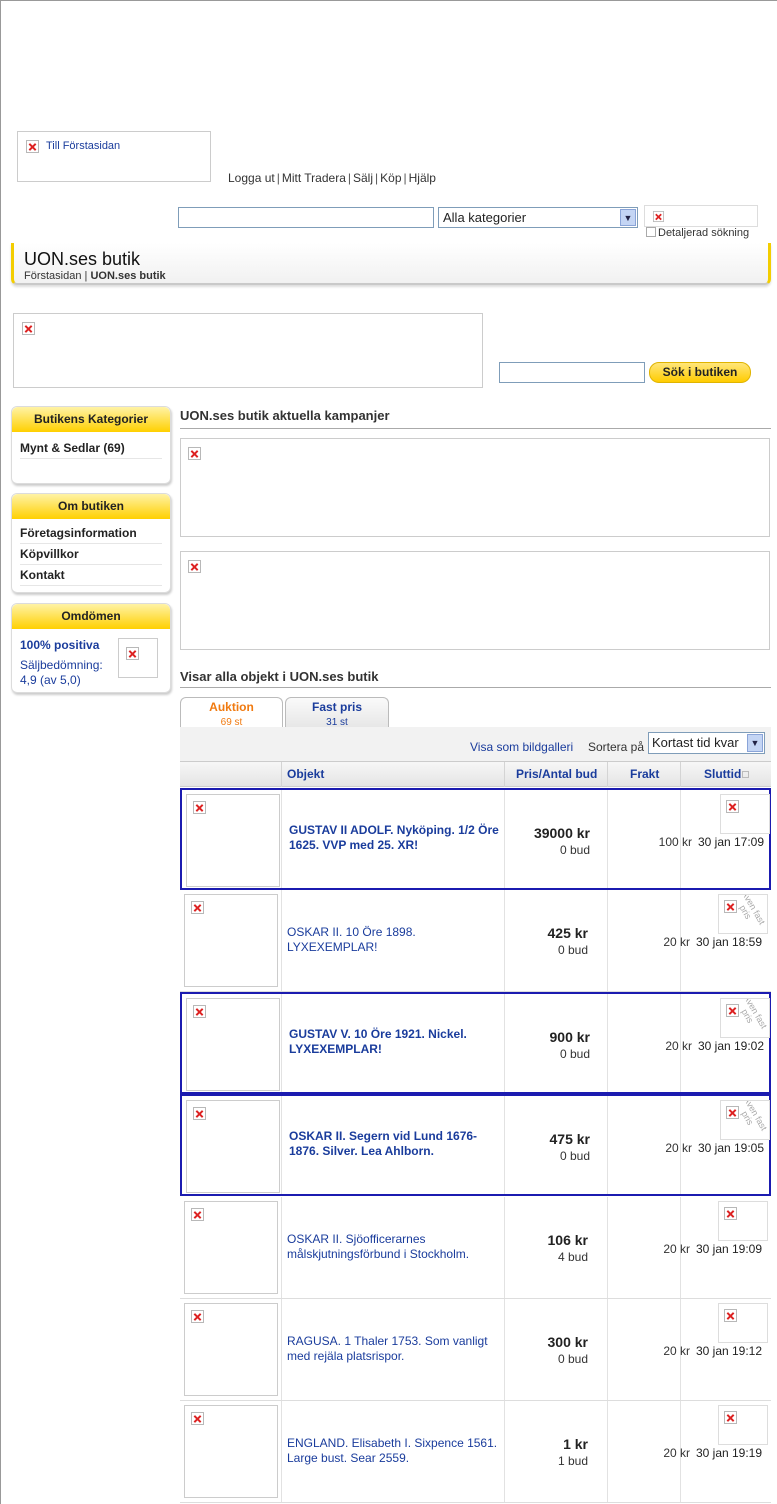 The height and width of the screenshot is (1504, 777). I want to click on item-badge-image, so click(743, 1425).